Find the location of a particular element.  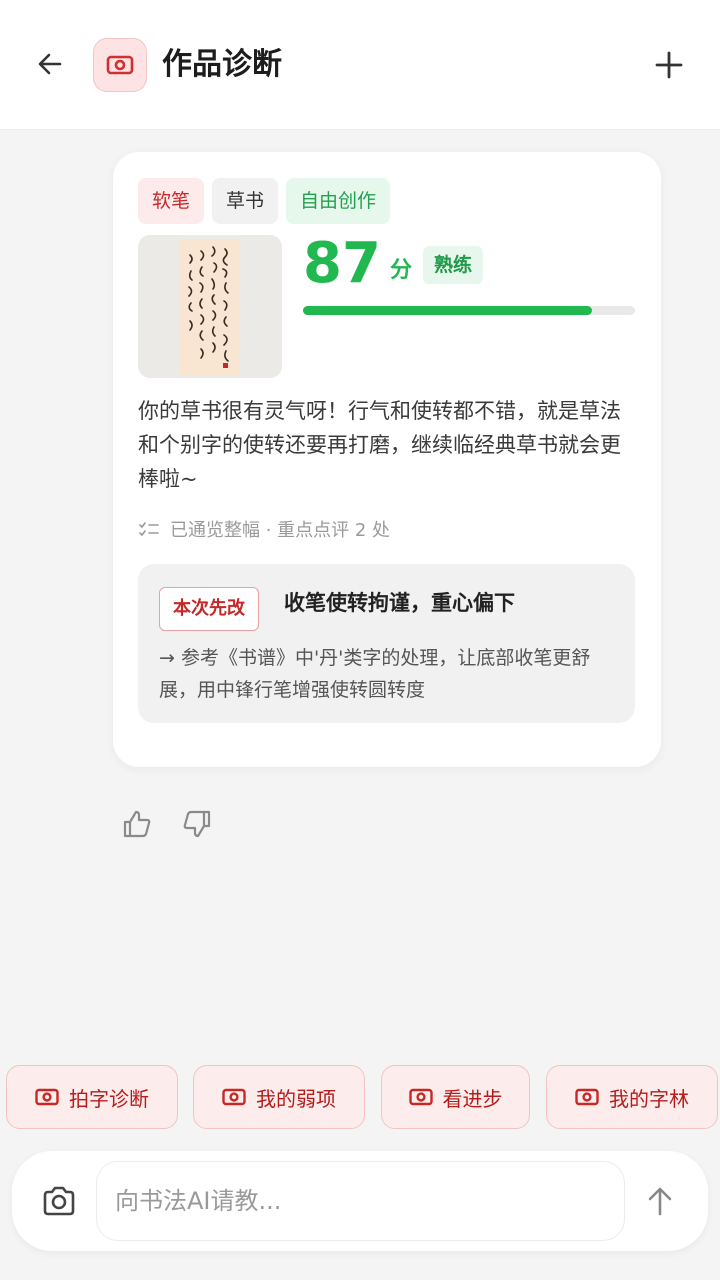

quick-action-label: 看进步 is located at coordinates (472, 1098).